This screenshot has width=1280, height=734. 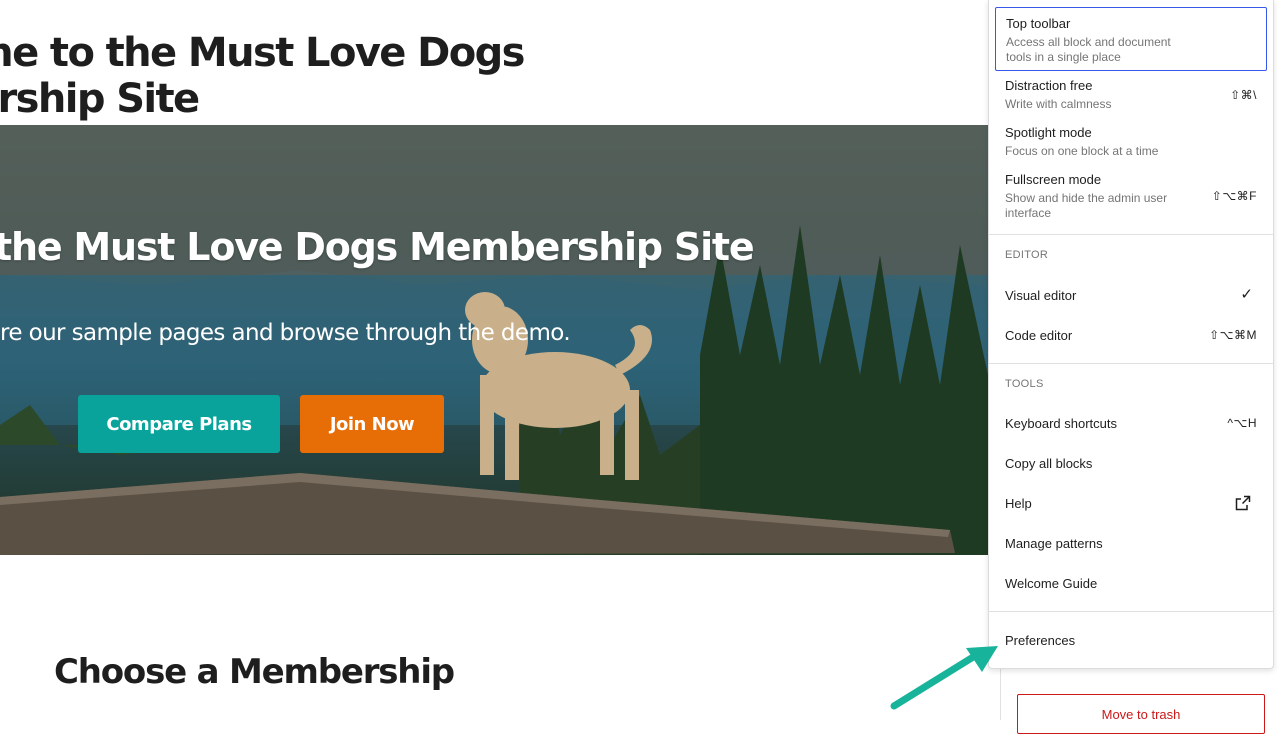 What do you see at coordinates (1039, 335) in the screenshot?
I see `menu-item-label: Code editor` at bounding box center [1039, 335].